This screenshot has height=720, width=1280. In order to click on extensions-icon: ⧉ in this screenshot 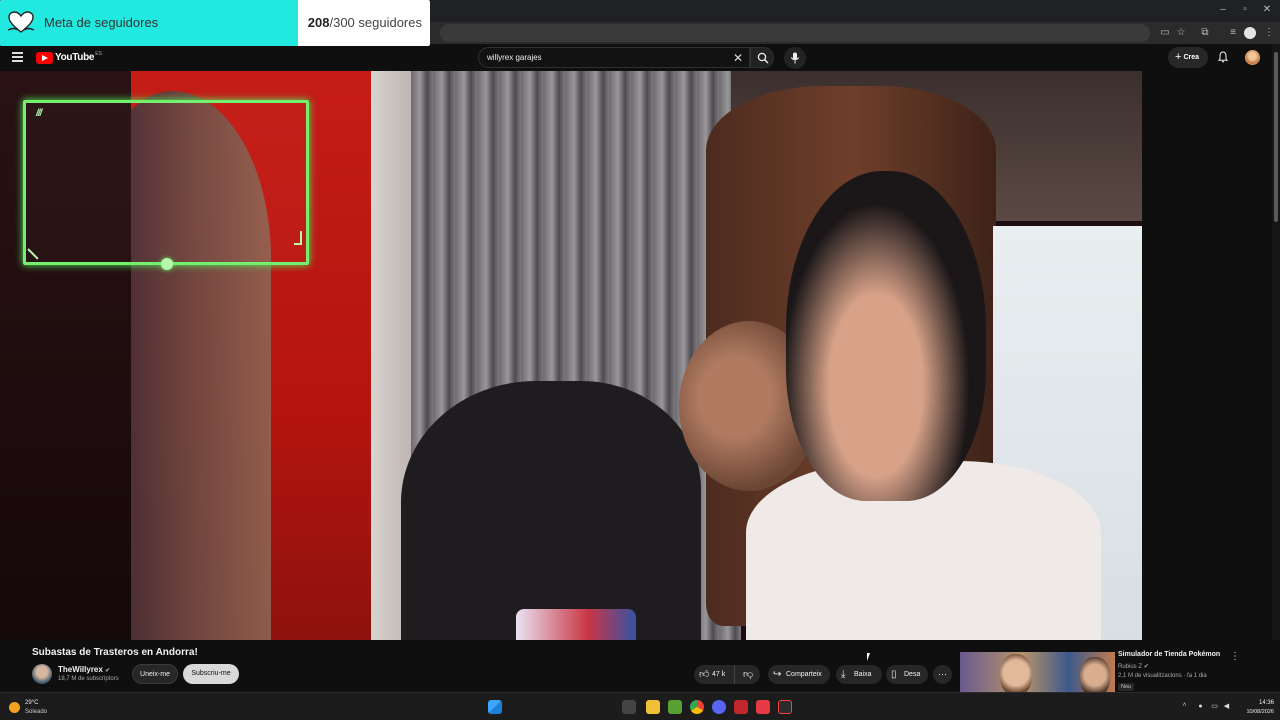, I will do `click(1205, 33)`.